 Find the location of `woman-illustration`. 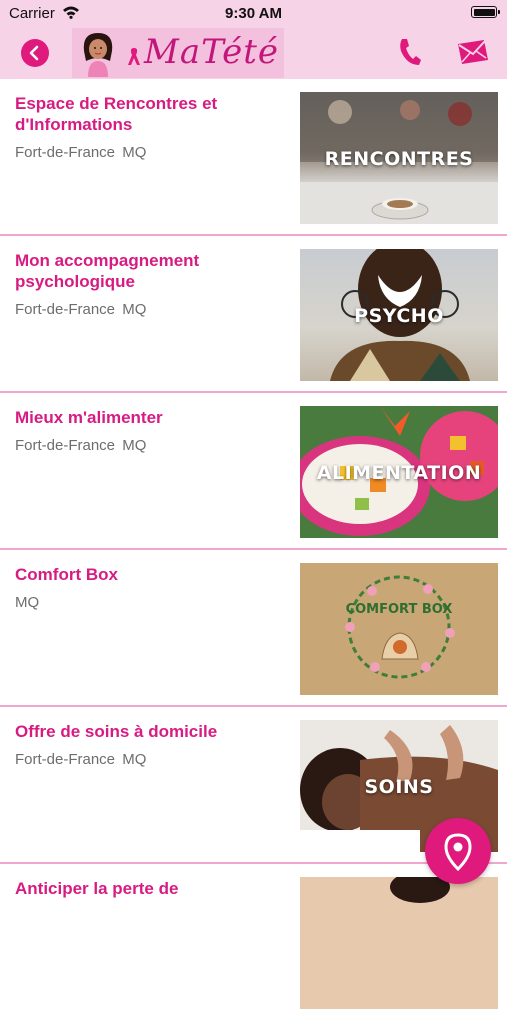

woman-illustration is located at coordinates (98, 55).